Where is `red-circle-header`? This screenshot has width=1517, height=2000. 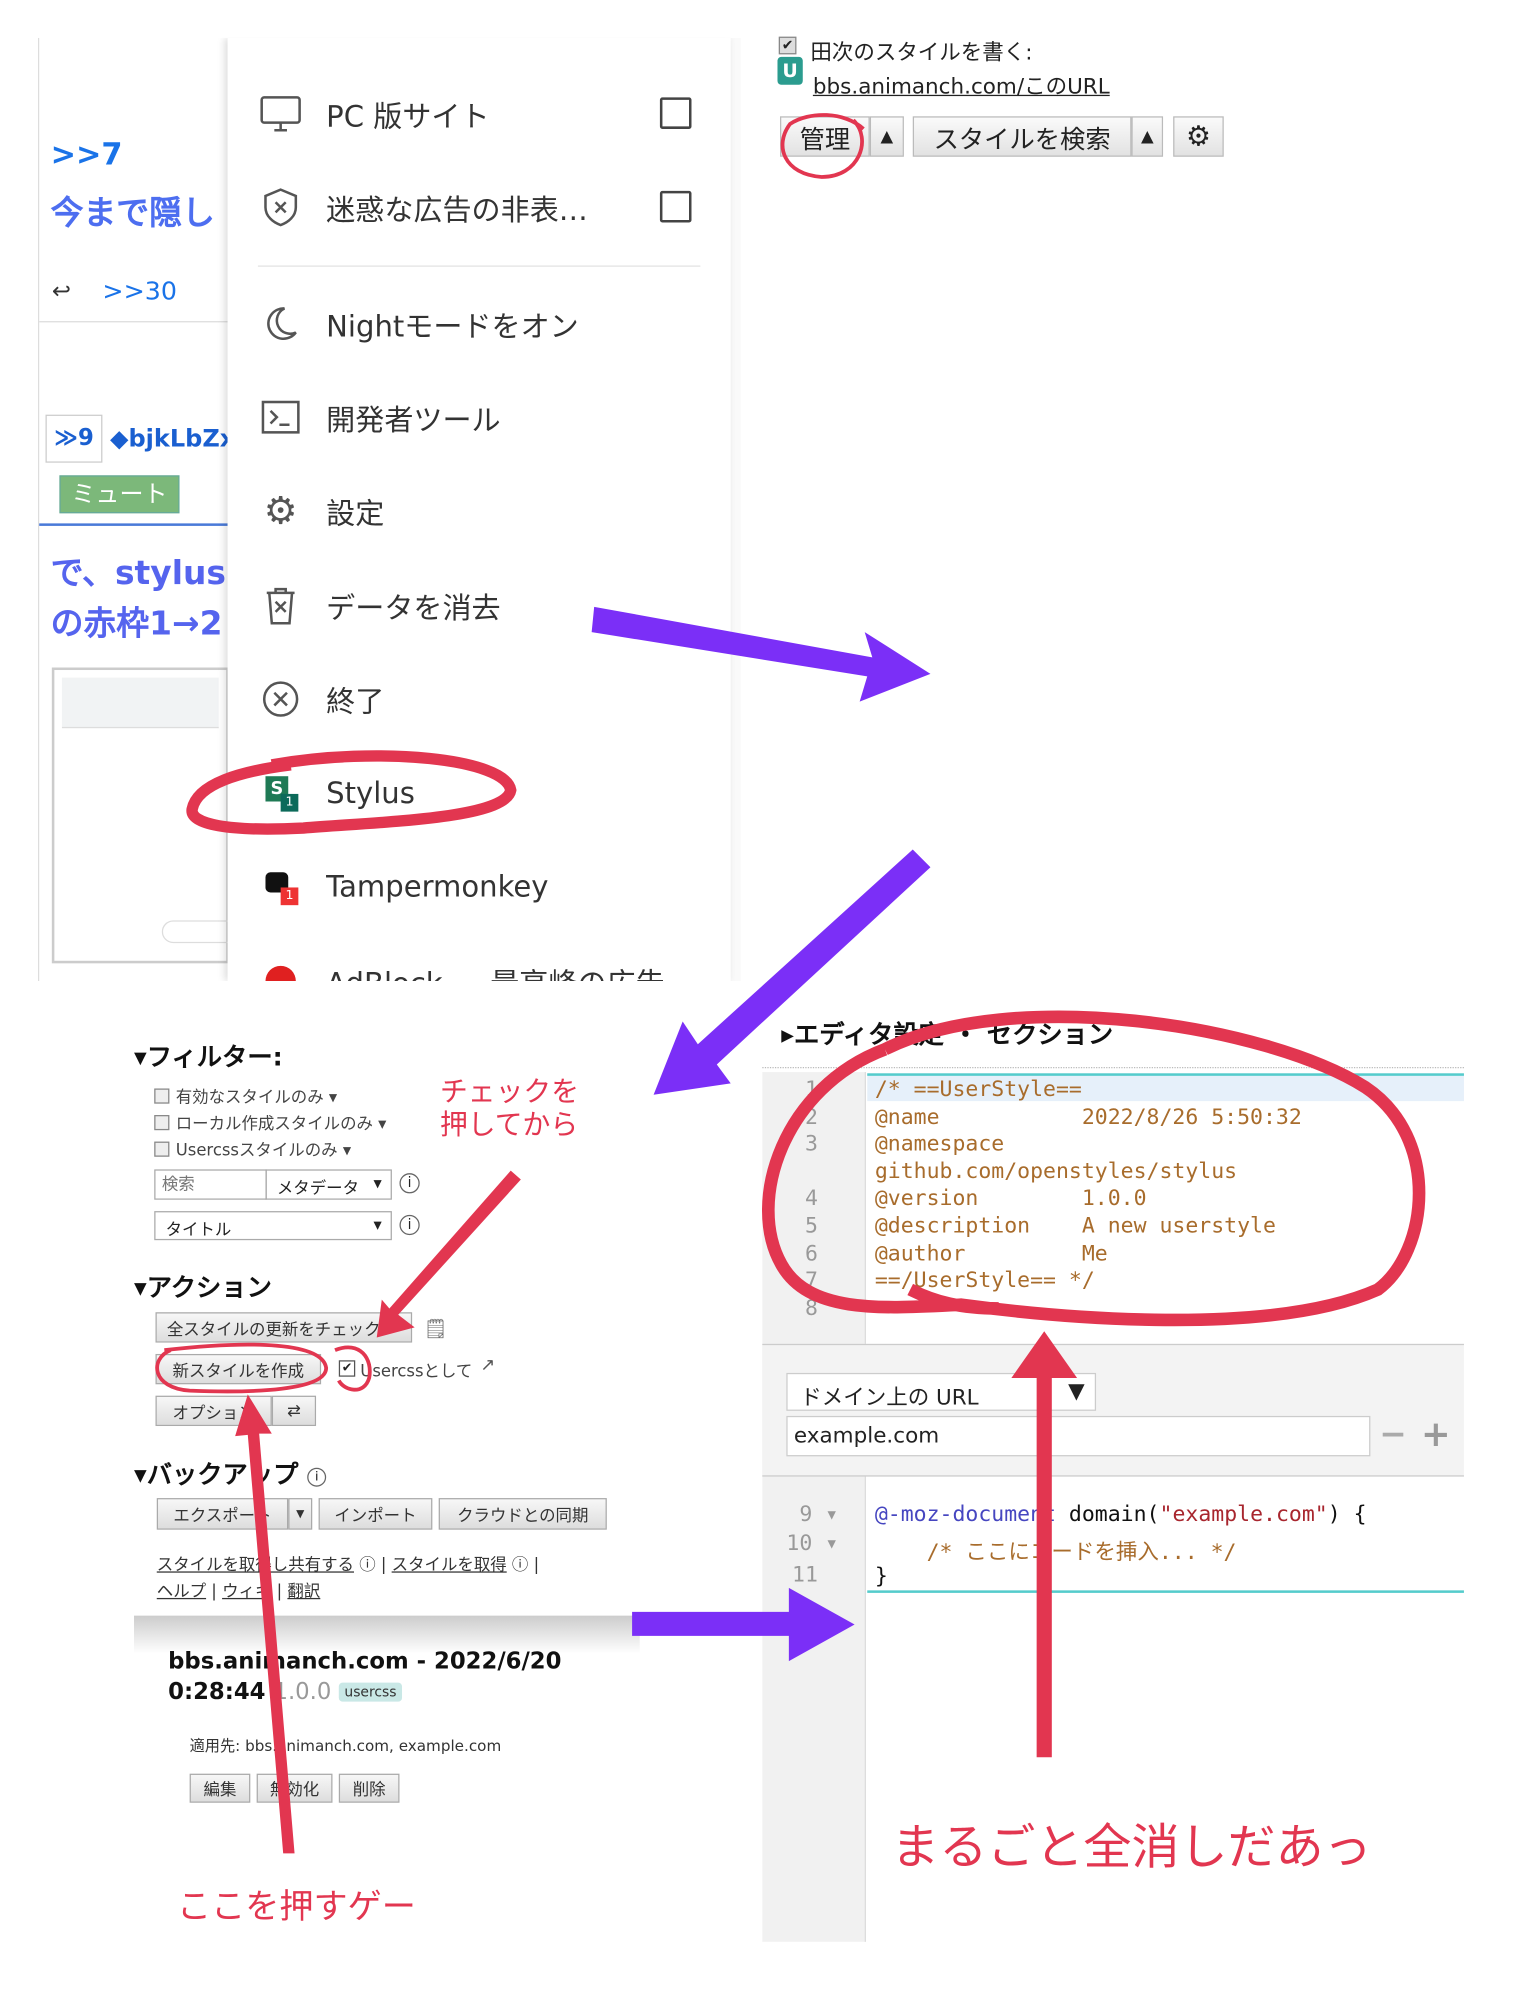 red-circle-header is located at coordinates (1094, 1168).